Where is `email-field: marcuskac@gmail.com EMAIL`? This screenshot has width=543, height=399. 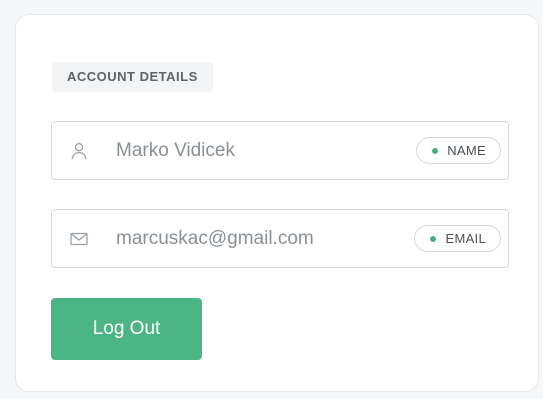
email-field: marcuskac@gmail.com EMAIL is located at coordinates (280, 238).